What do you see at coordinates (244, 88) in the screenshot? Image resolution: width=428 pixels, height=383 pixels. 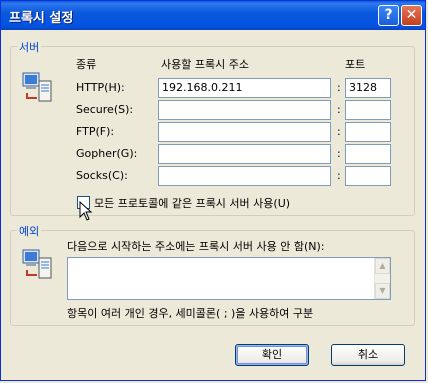 I see `http-address-input: 192.168.0.211` at bounding box center [244, 88].